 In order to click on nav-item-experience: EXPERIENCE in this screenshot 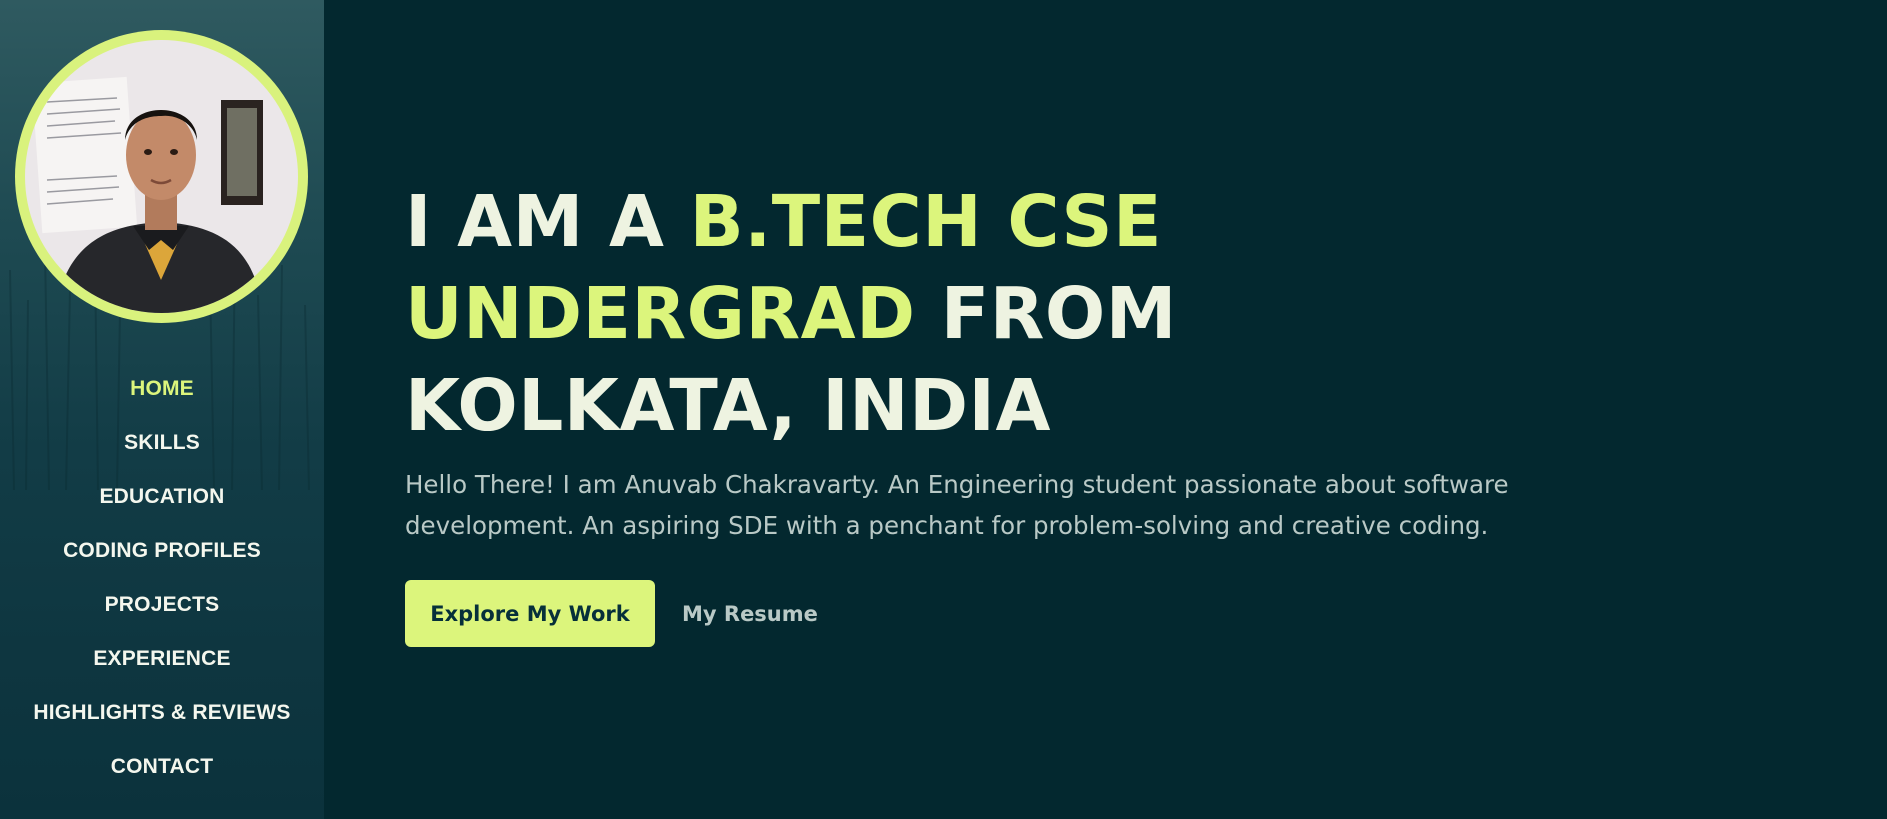, I will do `click(162, 659)`.